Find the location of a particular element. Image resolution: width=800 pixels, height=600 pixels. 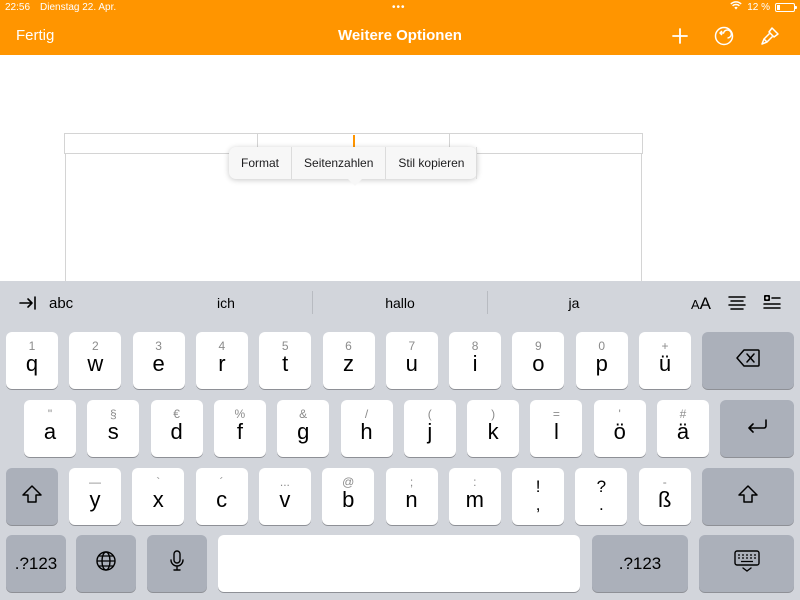

status-date: Dienstag 22. Apr. is located at coordinates (78, 7).